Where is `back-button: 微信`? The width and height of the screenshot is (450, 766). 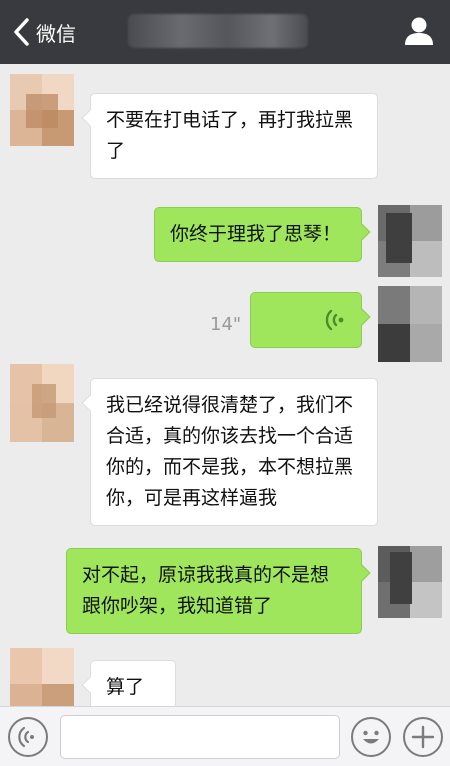
back-button: 微信 is located at coordinates (43, 32).